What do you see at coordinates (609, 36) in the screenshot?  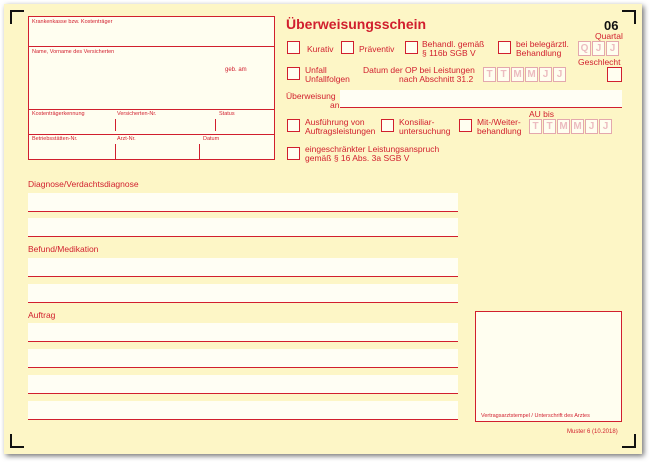 I see `quartal-label: Quartal` at bounding box center [609, 36].